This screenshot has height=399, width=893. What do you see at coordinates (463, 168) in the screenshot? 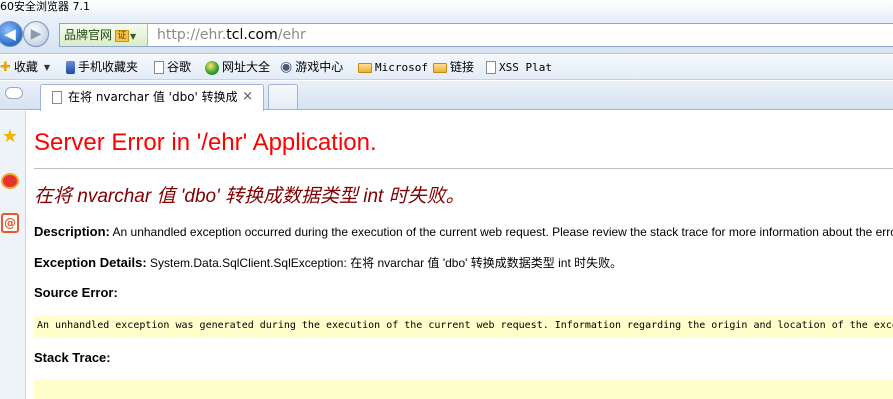
I see `divider` at bounding box center [463, 168].